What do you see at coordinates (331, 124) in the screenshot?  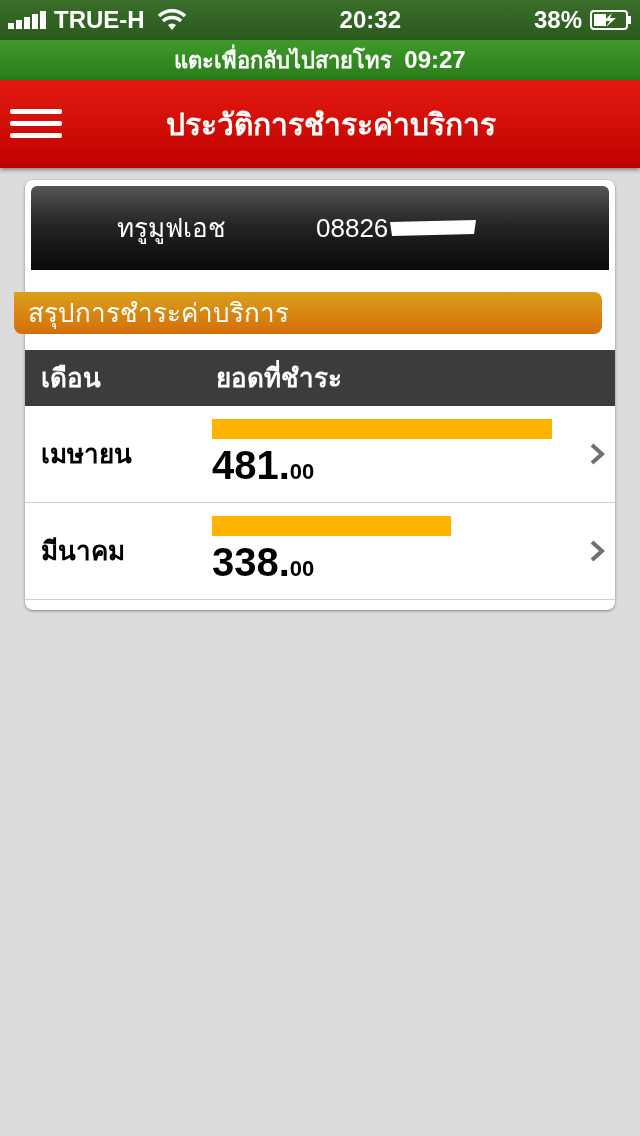 I see `page-title: ประวัติการชำระค่าบริการ` at bounding box center [331, 124].